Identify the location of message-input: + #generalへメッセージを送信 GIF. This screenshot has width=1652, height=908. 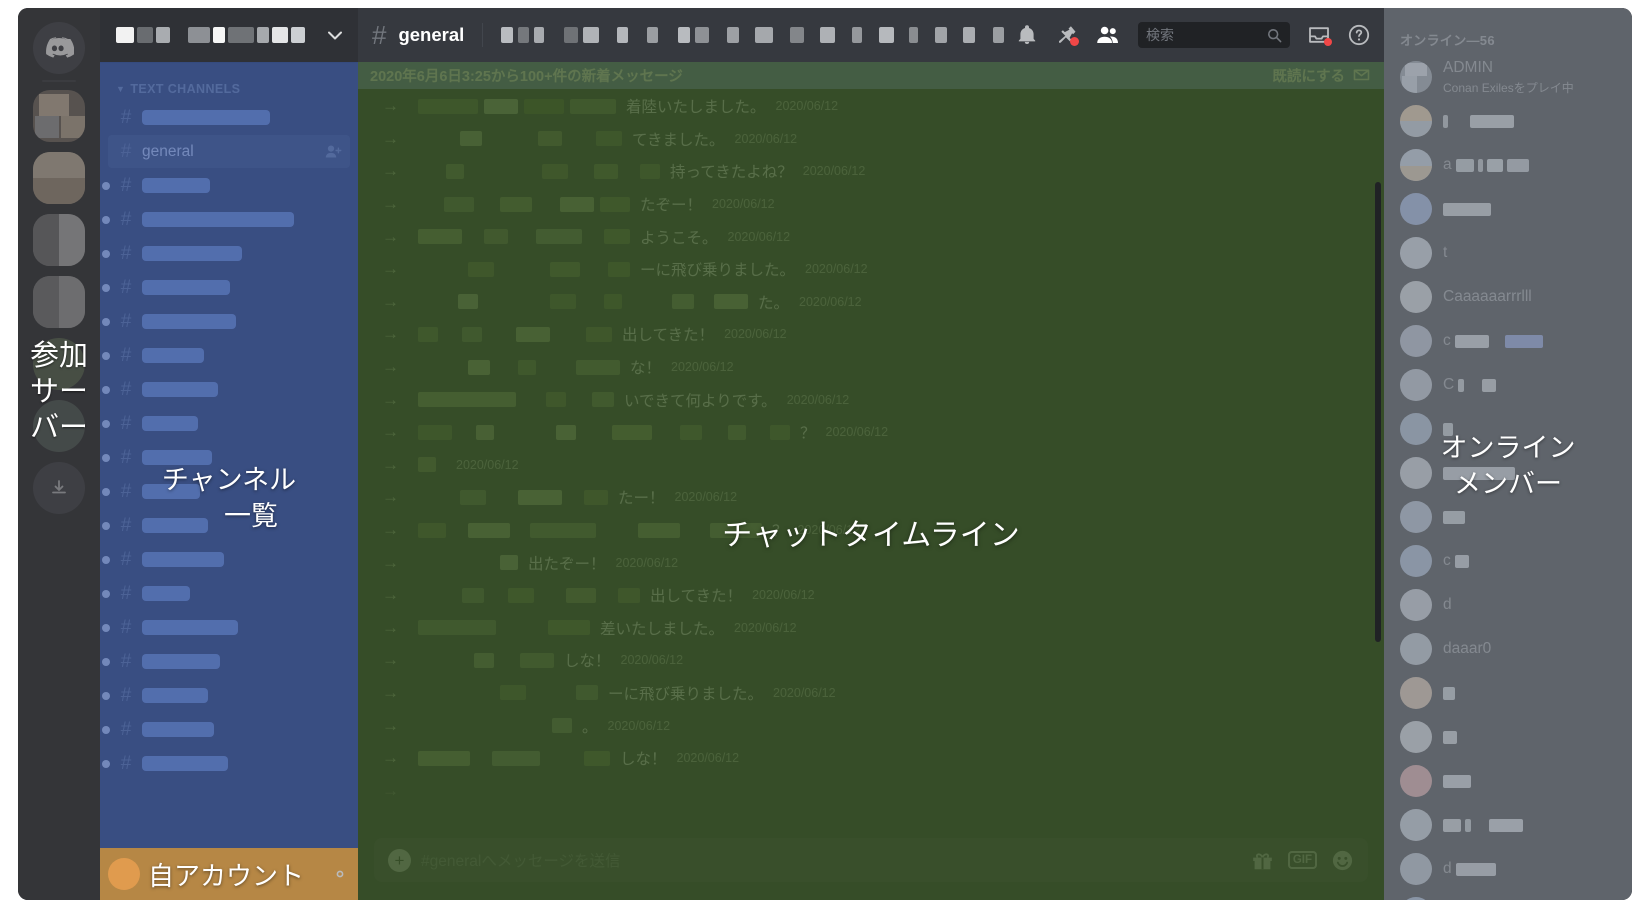
(871, 860).